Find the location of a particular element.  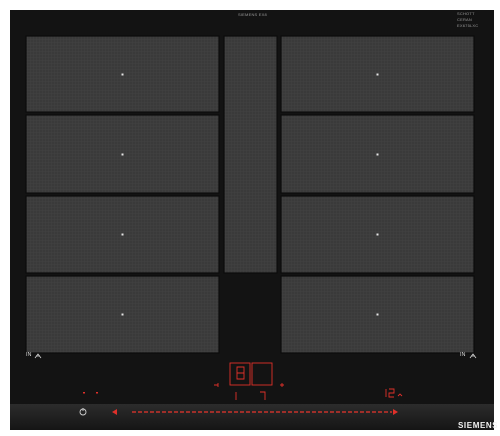

front-bevel is located at coordinates (252, 417).